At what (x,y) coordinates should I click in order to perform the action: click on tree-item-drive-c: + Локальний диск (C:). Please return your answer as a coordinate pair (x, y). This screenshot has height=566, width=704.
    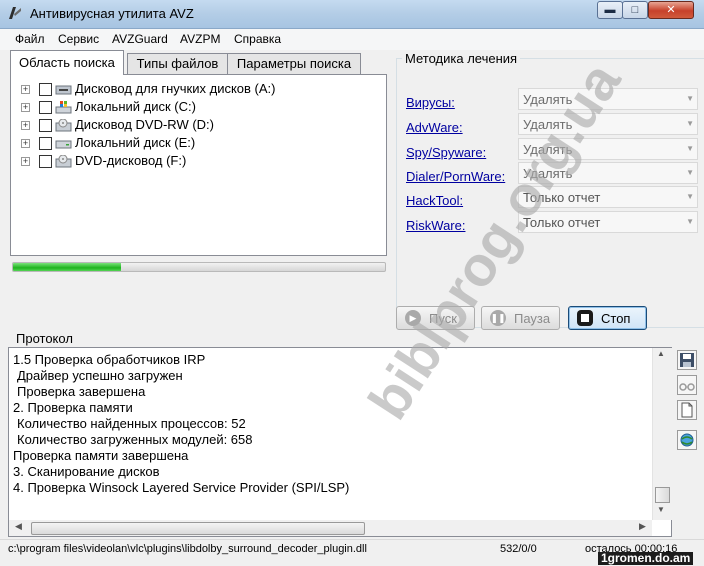
    Looking at the image, I should click on (201, 108).